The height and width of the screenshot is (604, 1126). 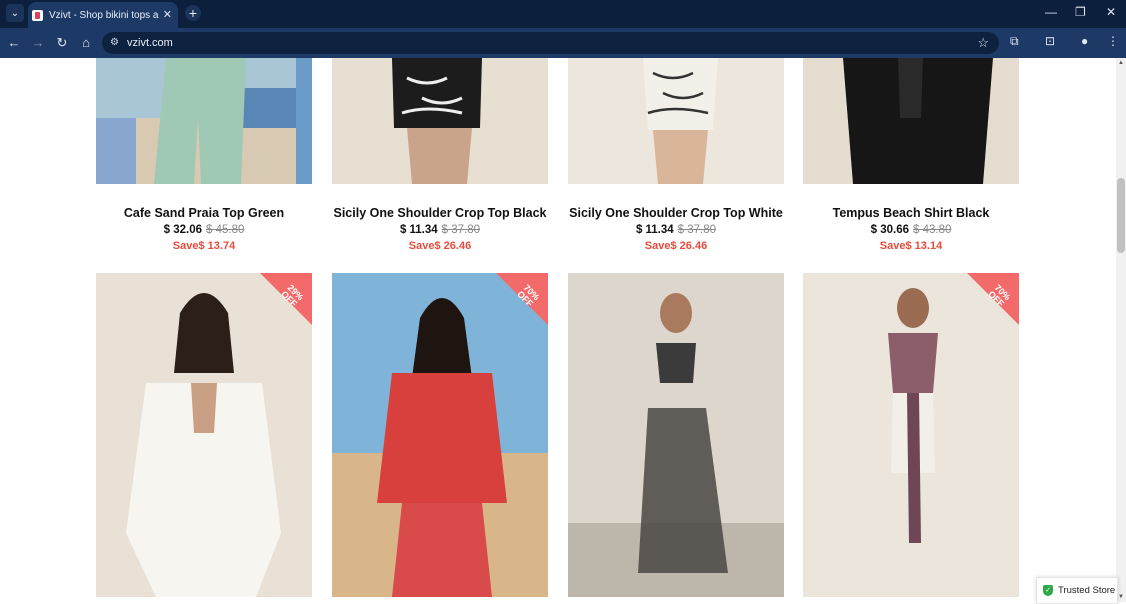 What do you see at coordinates (150, 43) in the screenshot?
I see `url-text: vzivt.com` at bounding box center [150, 43].